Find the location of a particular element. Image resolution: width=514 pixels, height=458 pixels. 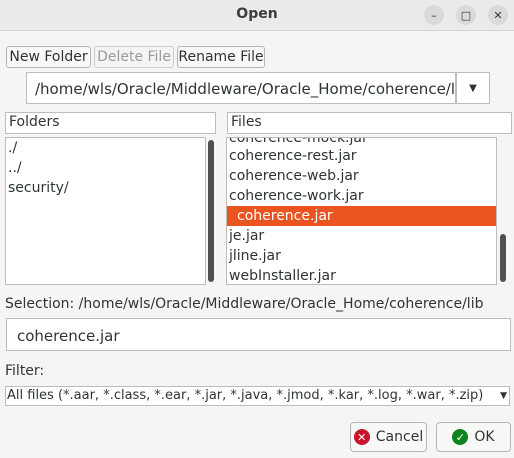

ok-label: OK is located at coordinates (484, 437).